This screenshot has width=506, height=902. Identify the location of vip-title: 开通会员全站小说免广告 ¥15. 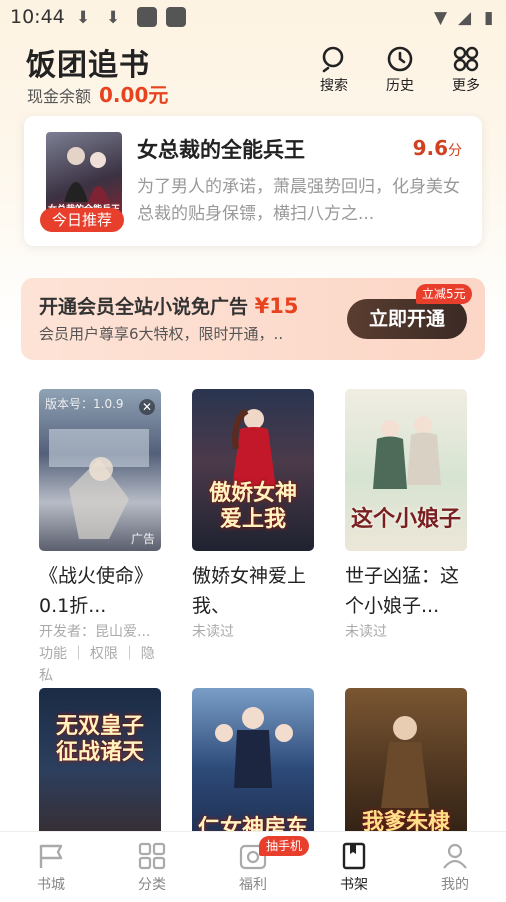
(168, 305).